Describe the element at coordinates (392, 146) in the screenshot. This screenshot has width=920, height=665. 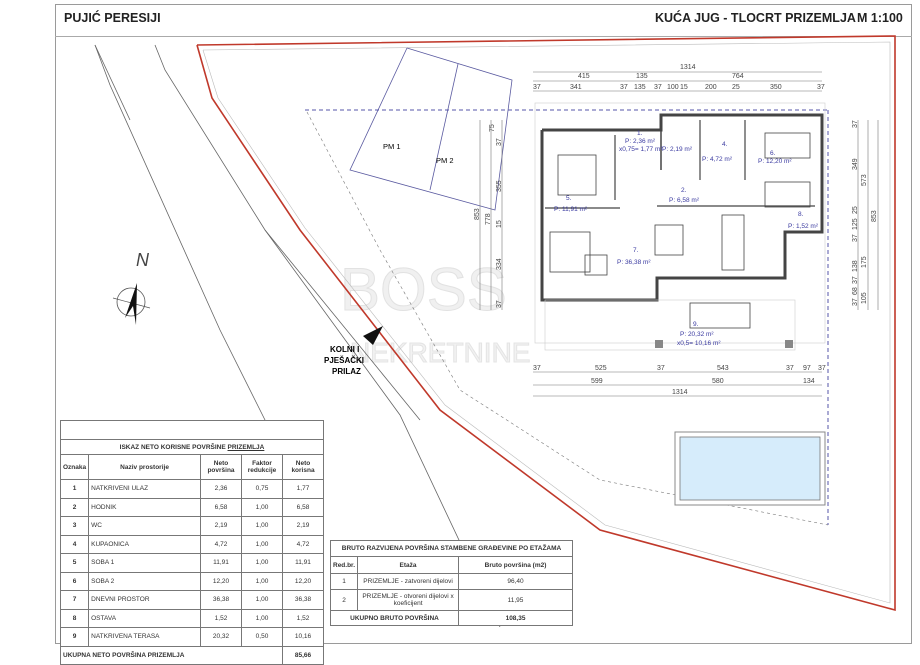
I see `parking-label-1: PM 1` at that location.